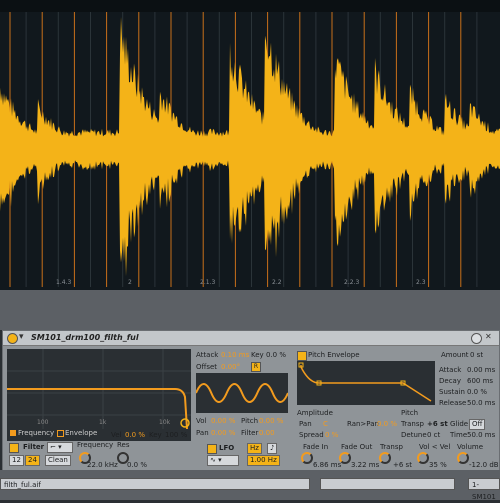 The height and width of the screenshot is (503, 500). I want to click on fade-out-value: 3.22 ms, so click(365, 465).